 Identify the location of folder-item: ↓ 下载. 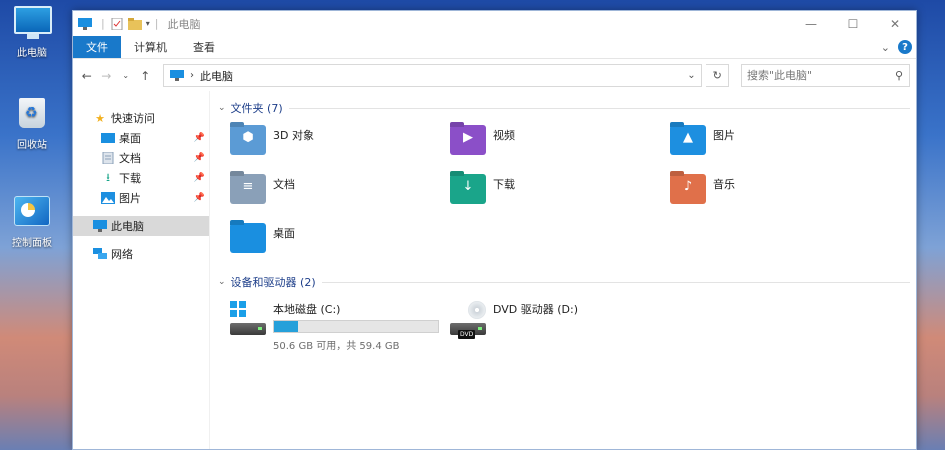
(560, 192).